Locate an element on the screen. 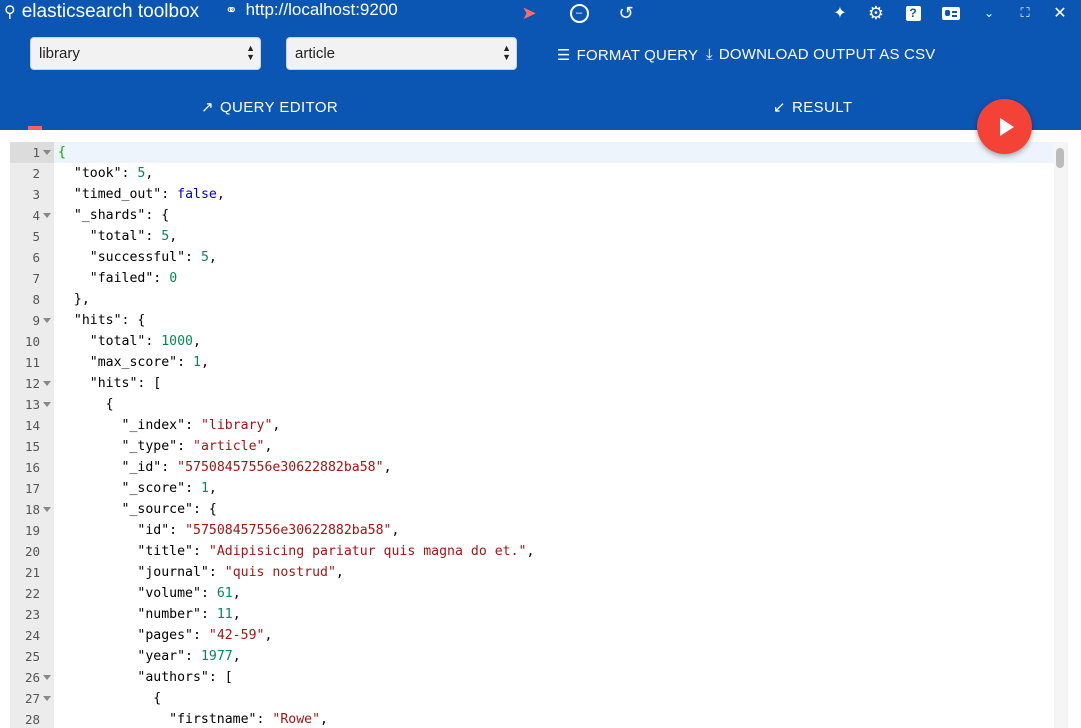 This screenshot has height=728, width=1081. code-line: 10 "total": 1000, is located at coordinates (532, 341).